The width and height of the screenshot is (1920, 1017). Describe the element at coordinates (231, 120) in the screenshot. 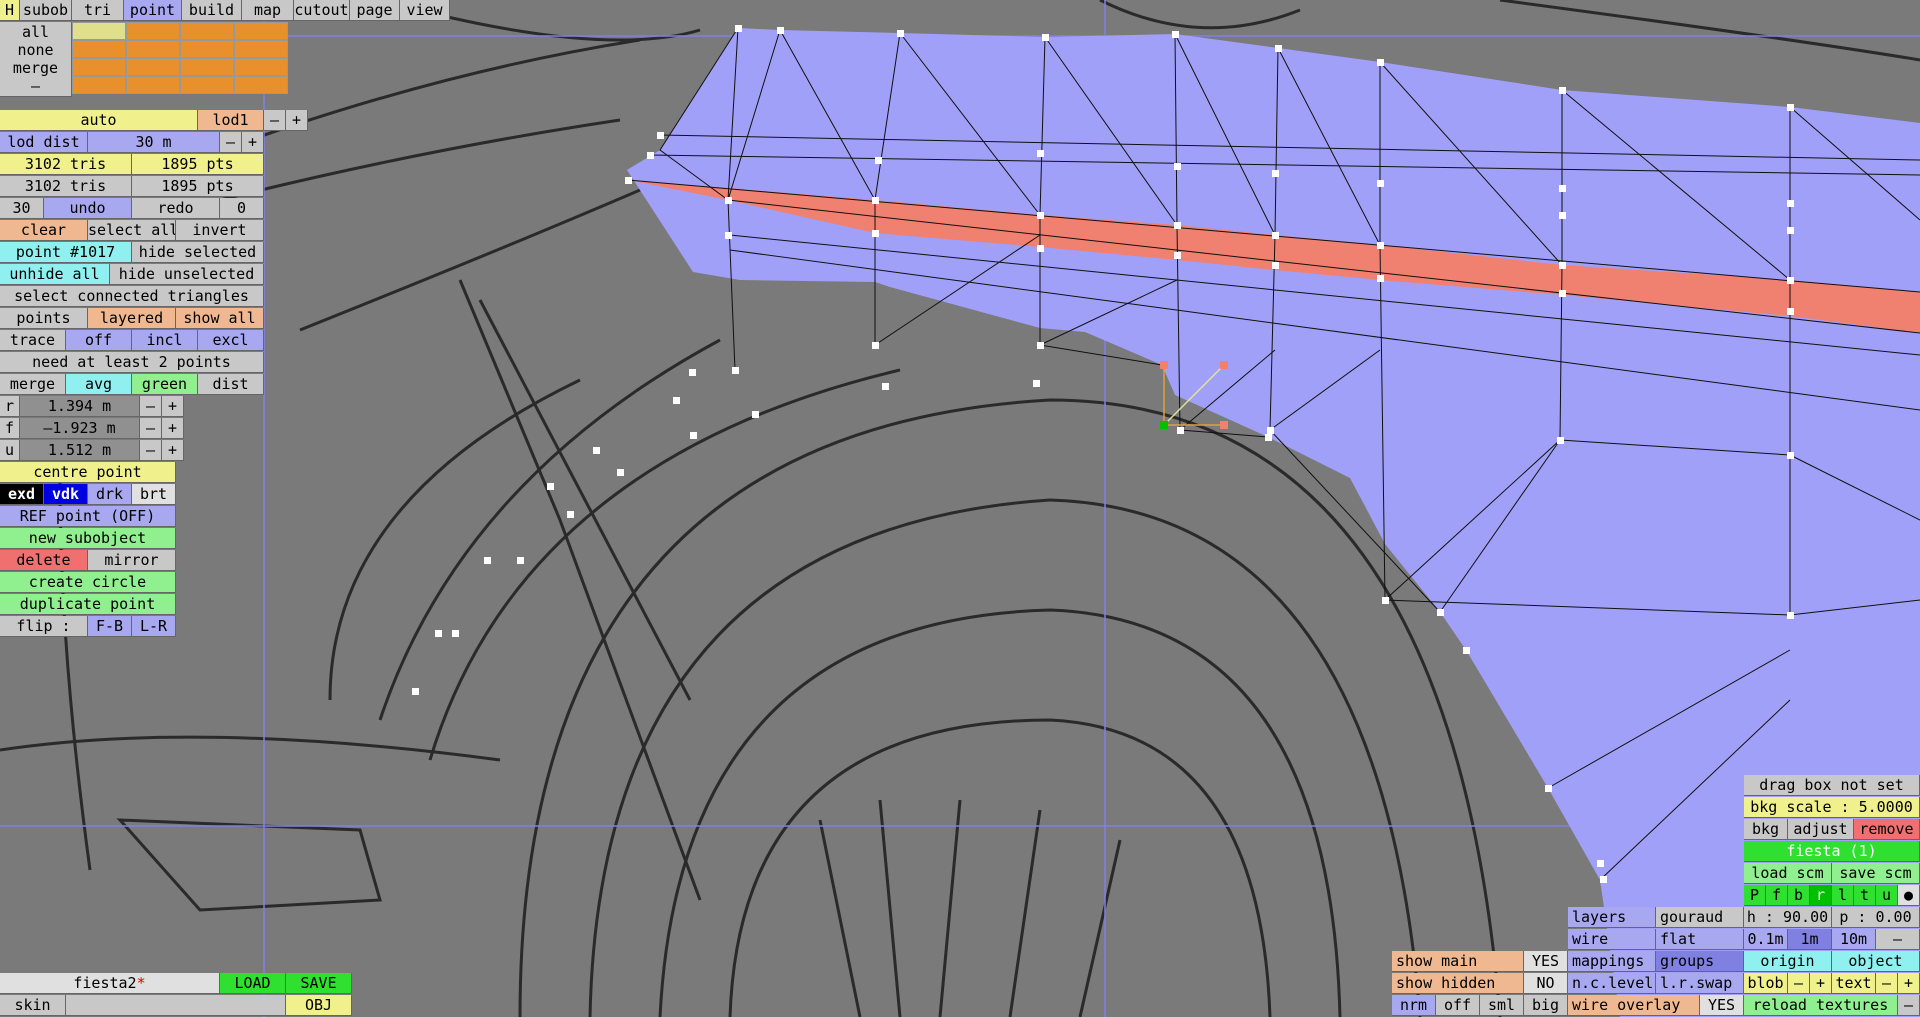

I see `lod-level-button: lod1` at that location.